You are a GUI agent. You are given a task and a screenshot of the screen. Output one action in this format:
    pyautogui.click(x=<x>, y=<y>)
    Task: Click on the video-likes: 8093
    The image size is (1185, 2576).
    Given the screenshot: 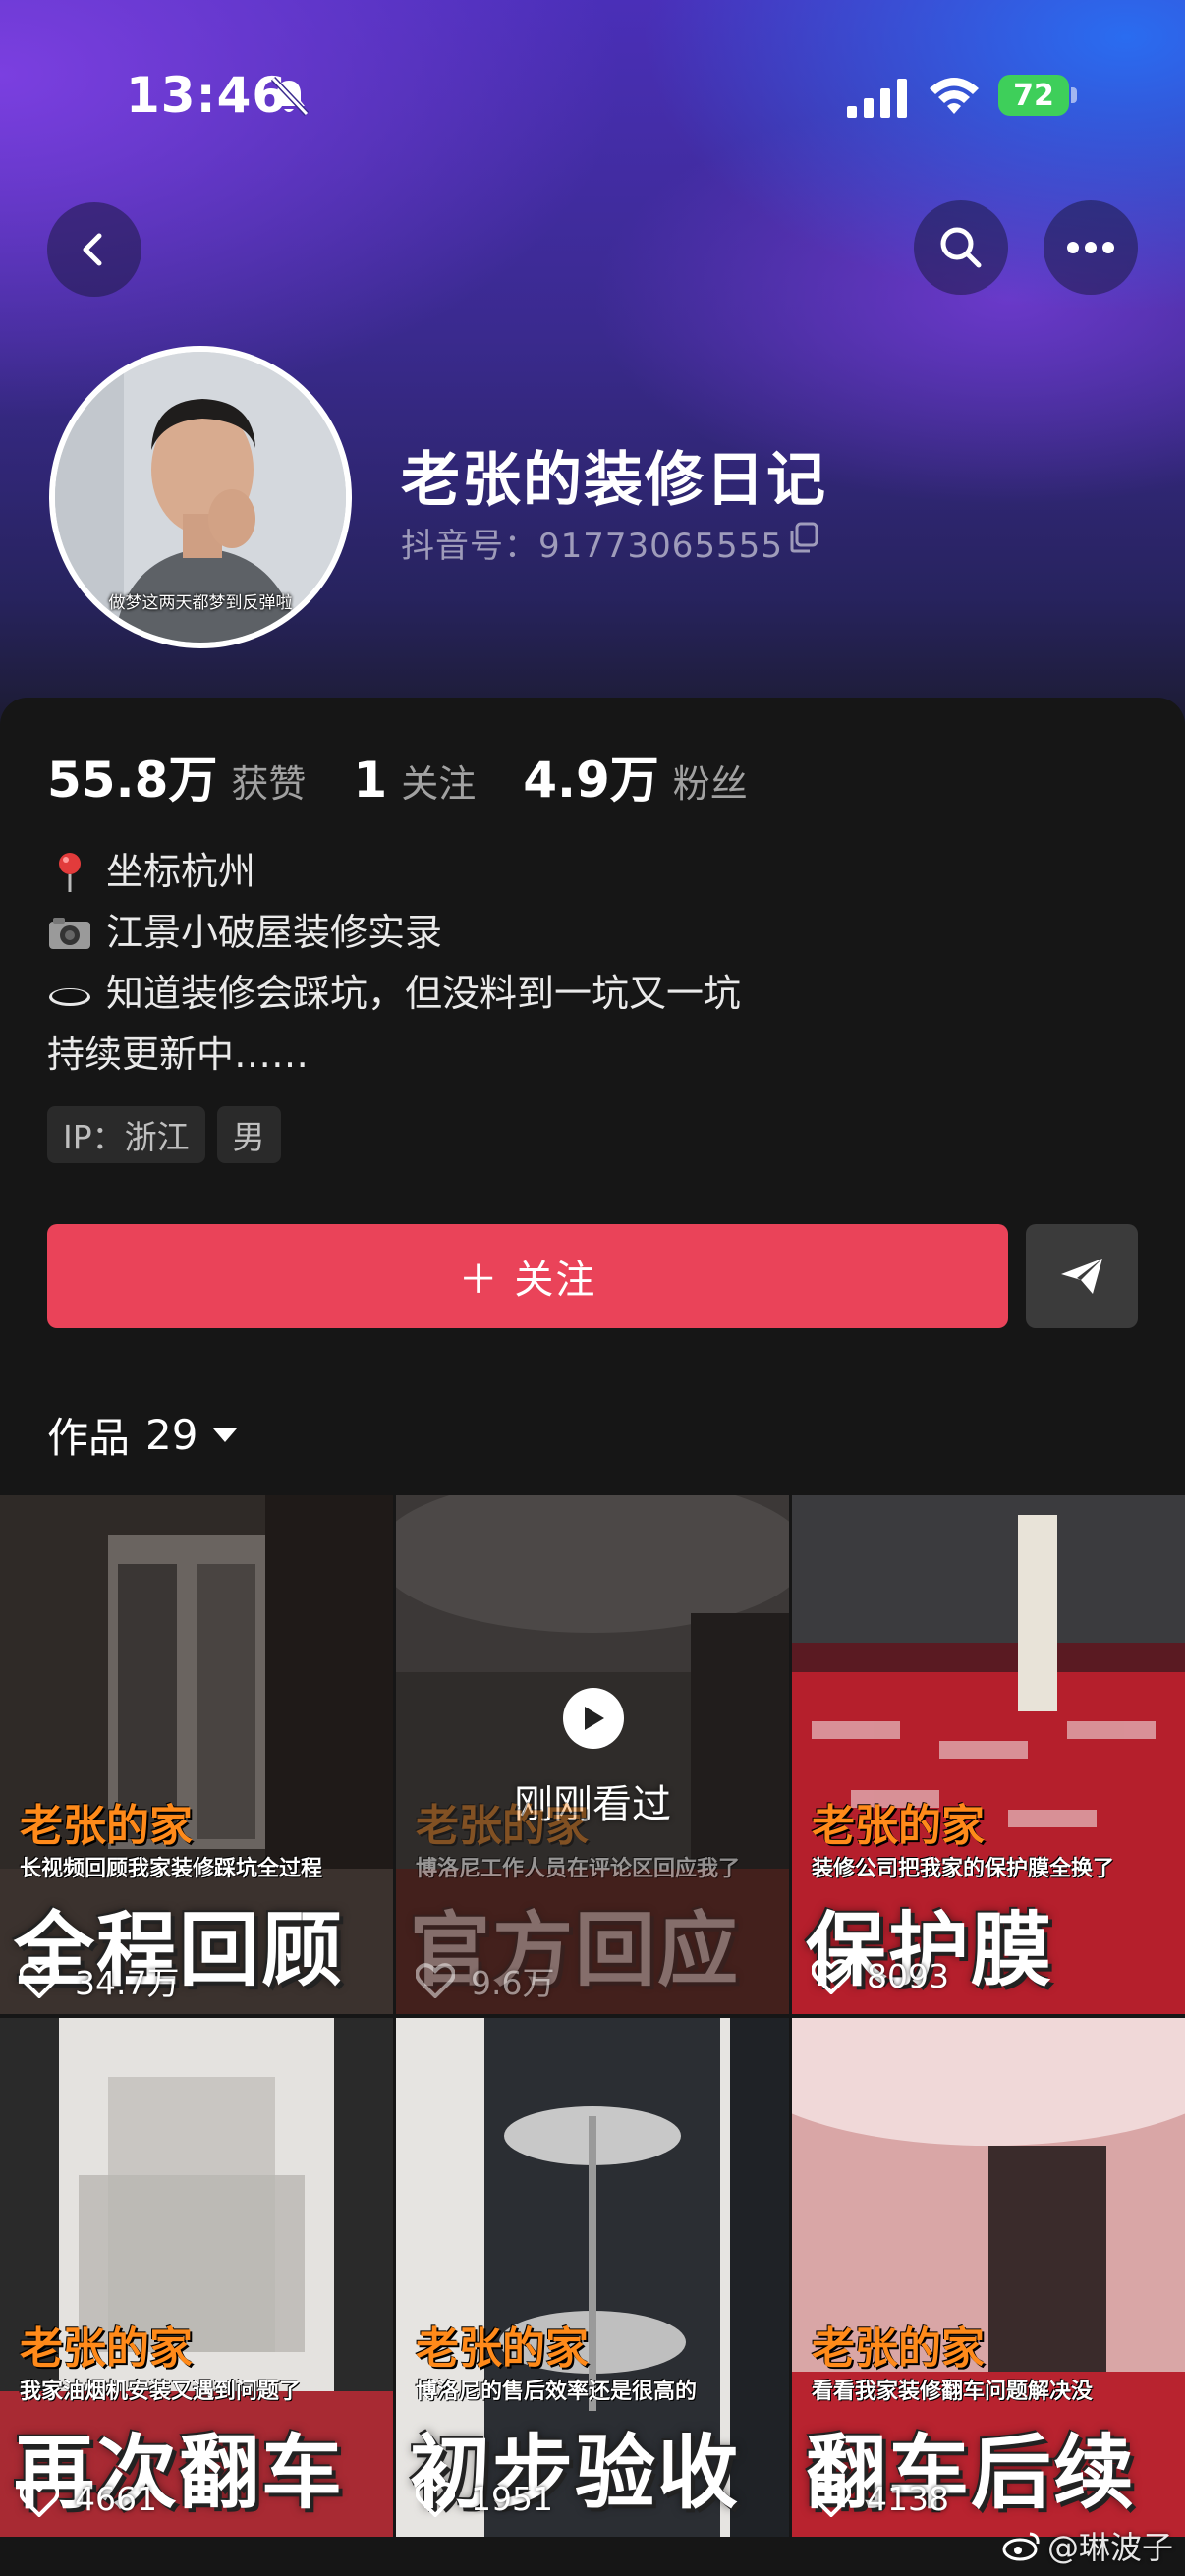 What is the action you would take?
    pyautogui.click(x=881, y=1976)
    